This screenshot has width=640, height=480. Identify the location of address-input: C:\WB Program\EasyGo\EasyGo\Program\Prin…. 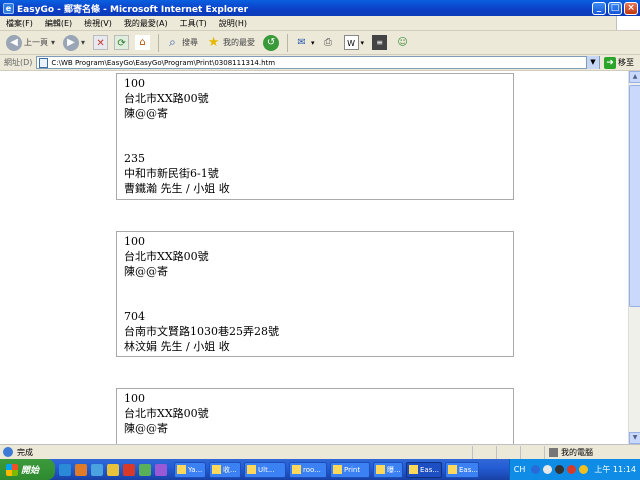
(318, 62).